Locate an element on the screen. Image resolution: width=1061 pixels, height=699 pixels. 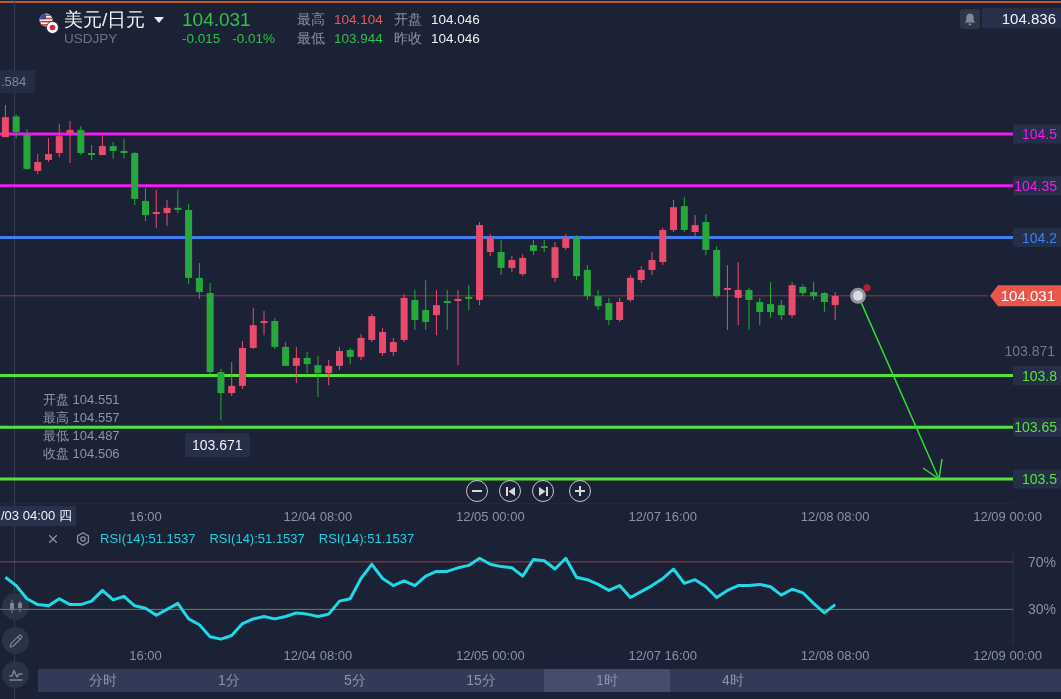
period-tab: 1时 is located at coordinates (607, 680).